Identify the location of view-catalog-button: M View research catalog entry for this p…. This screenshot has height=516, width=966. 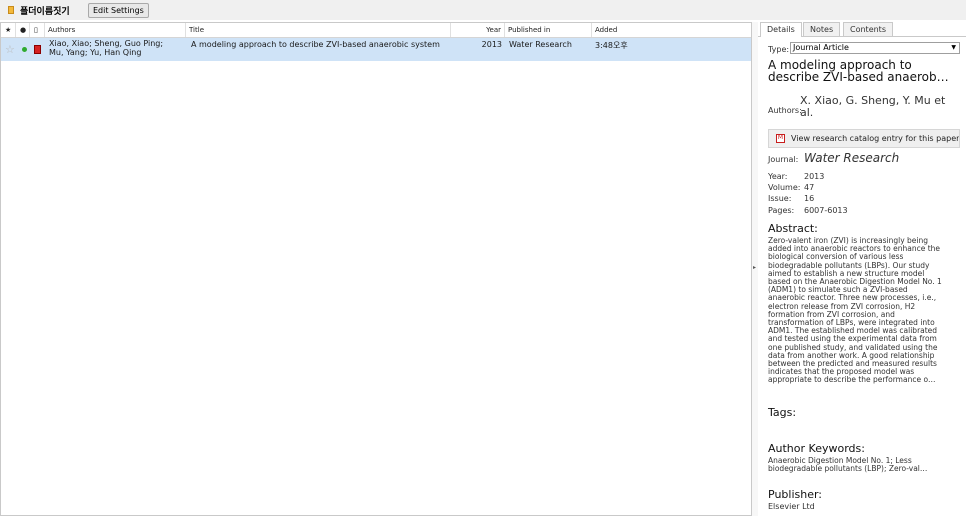
(864, 138).